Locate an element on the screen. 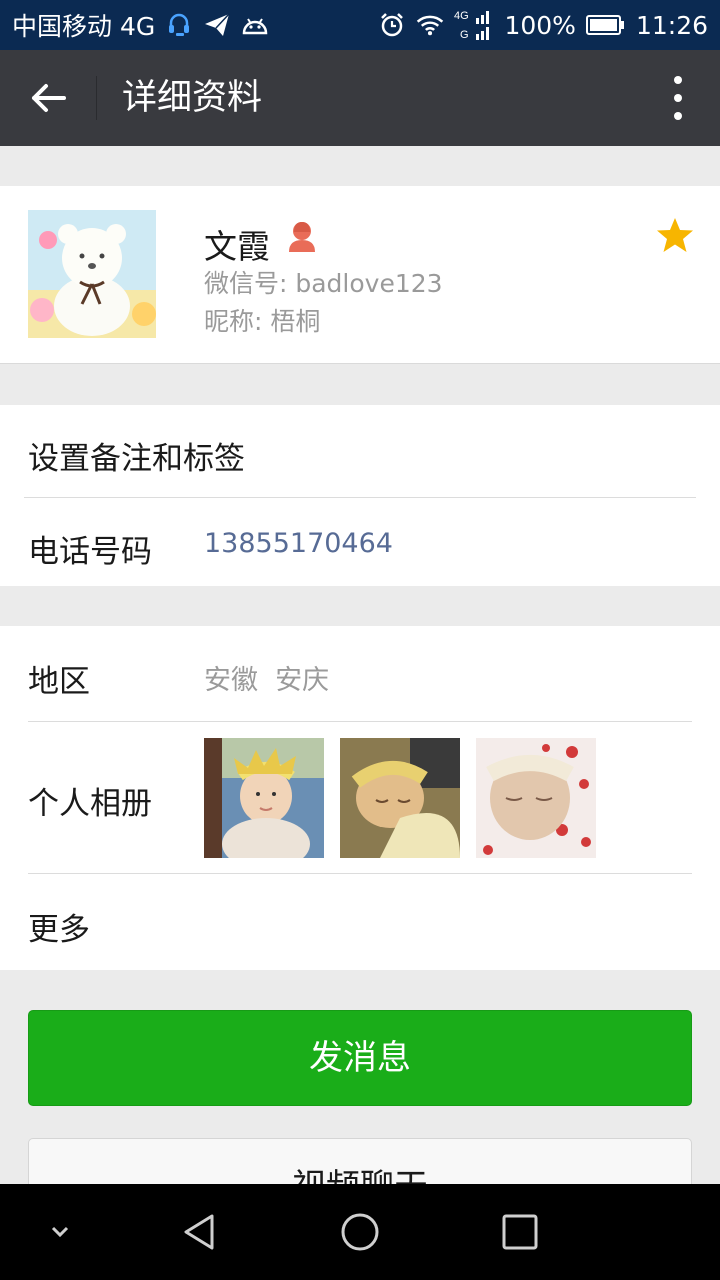 The height and width of the screenshot is (1280, 720). nav-back-button is located at coordinates (200, 1232).